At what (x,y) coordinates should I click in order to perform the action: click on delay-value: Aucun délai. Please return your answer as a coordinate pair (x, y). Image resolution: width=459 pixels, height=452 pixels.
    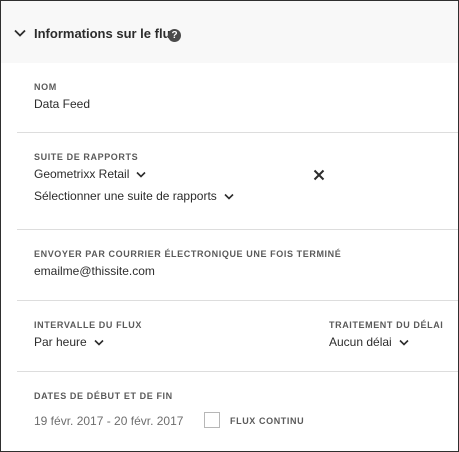
    Looking at the image, I should click on (360, 342).